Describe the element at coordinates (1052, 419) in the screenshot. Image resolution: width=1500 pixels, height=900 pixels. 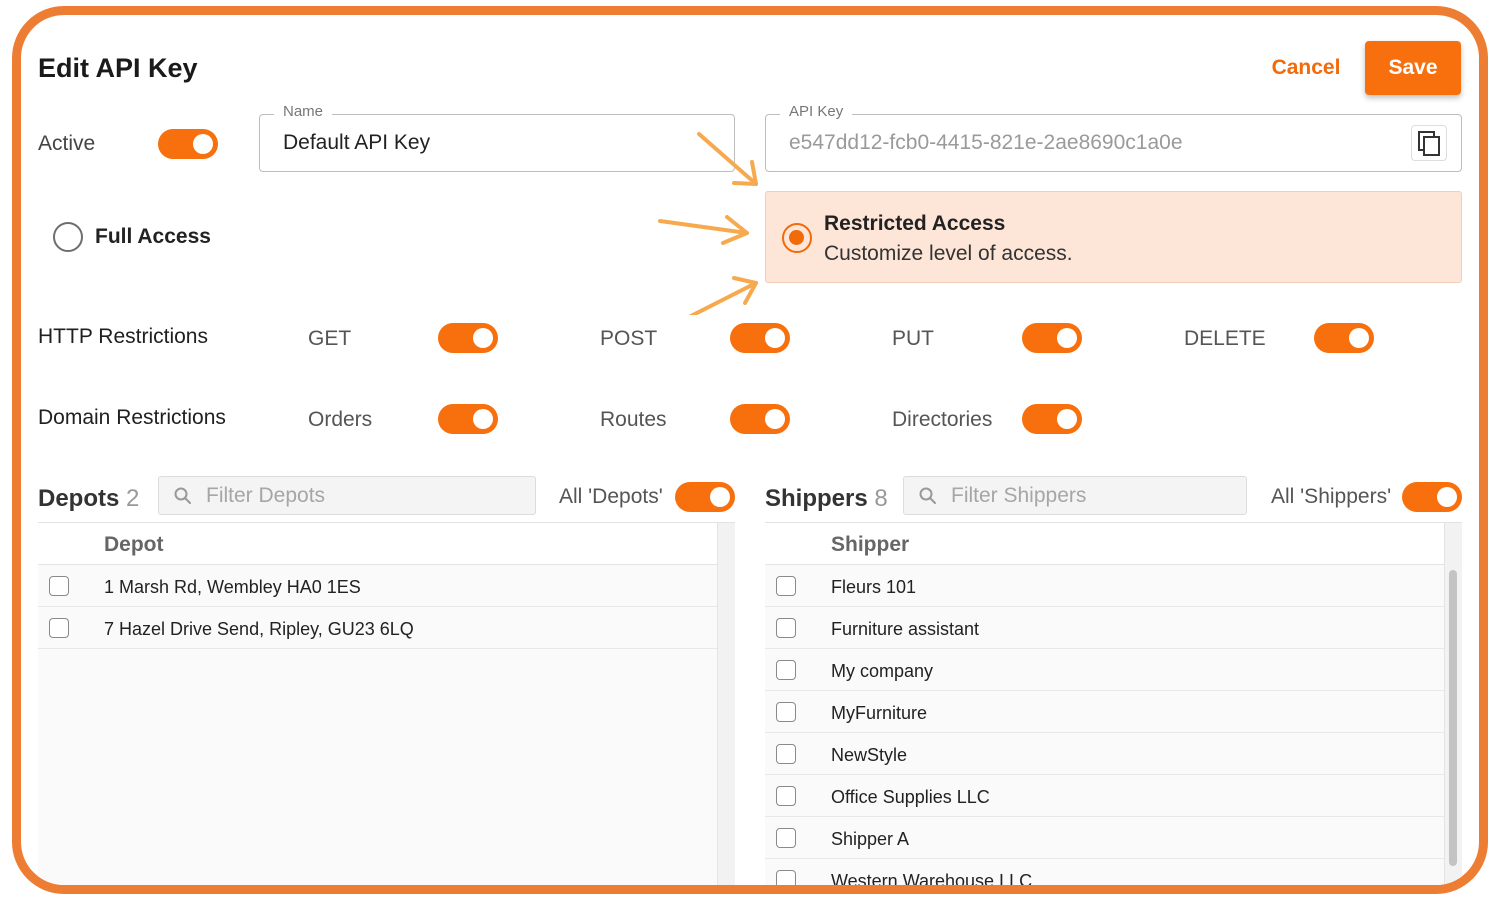
I see `domain-directories-toggle` at that location.